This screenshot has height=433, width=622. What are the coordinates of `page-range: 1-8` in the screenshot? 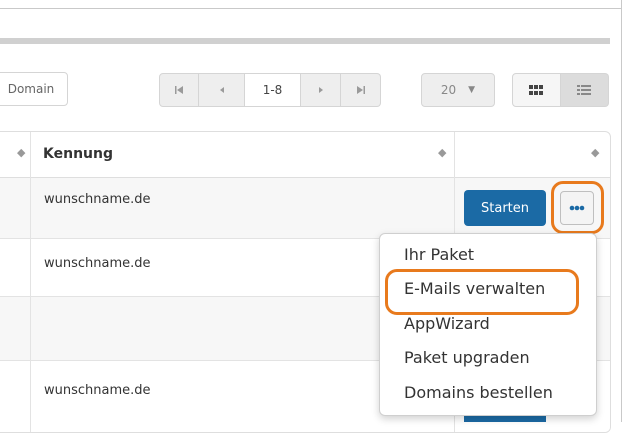 It's located at (273, 90).